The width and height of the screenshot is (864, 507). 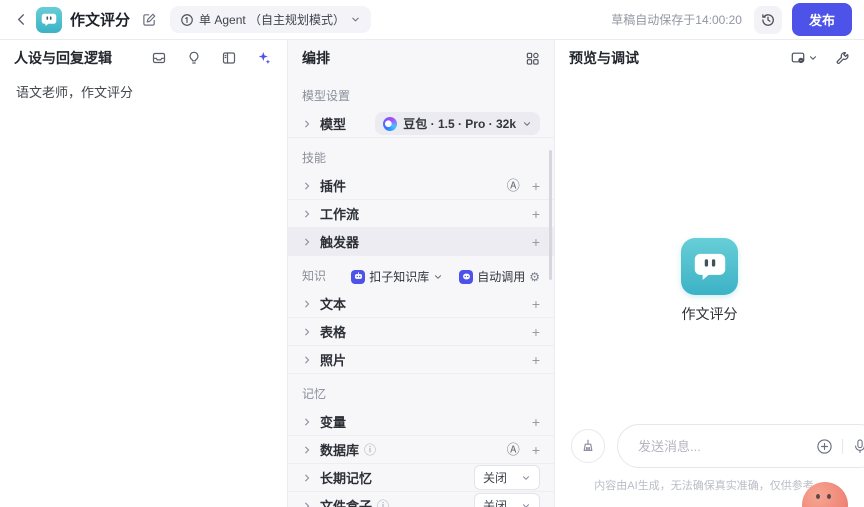 I want to click on add-database-icon: +, so click(x=536, y=450).